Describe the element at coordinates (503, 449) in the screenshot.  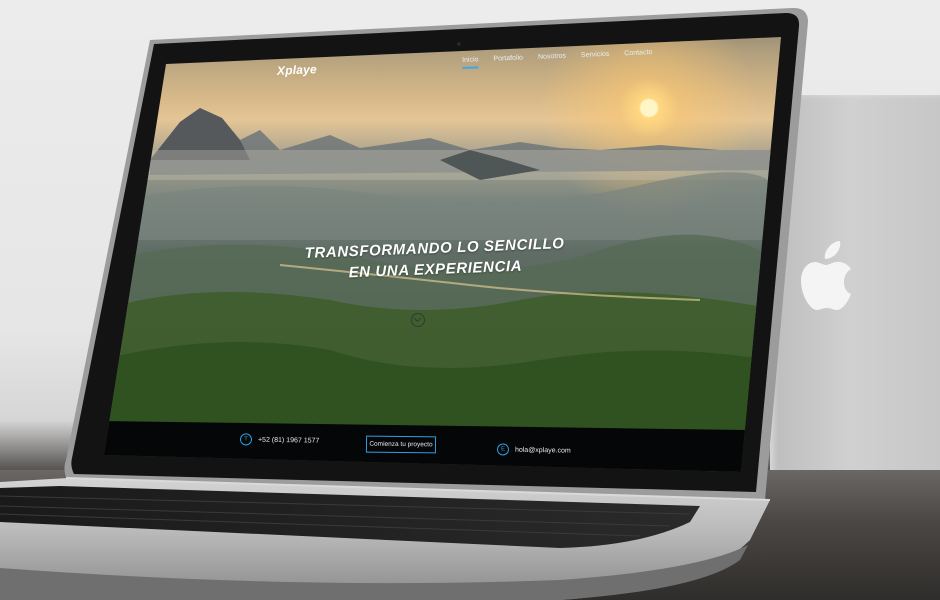
I see `email-icon: E` at that location.